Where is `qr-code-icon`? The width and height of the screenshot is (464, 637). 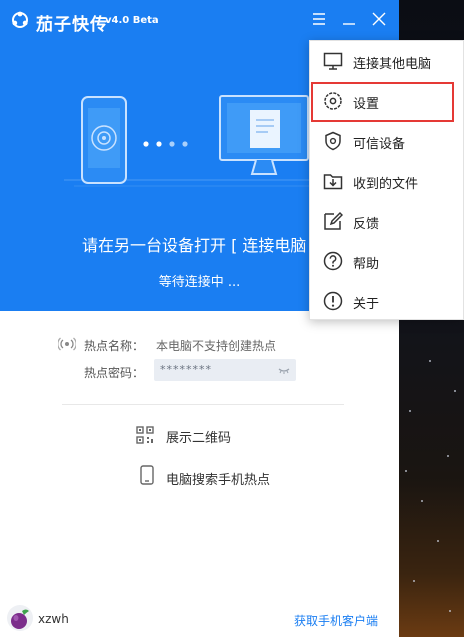
qr-code-icon is located at coordinates (145, 435).